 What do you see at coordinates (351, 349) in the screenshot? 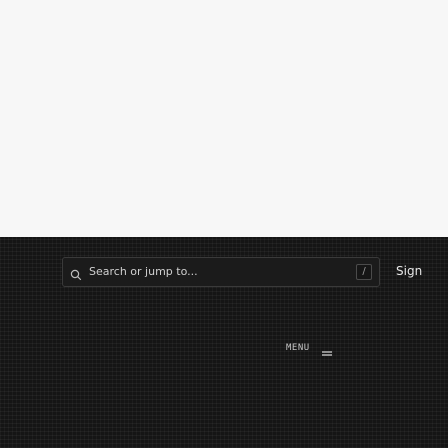
I see `menu-button: MENU` at bounding box center [351, 349].